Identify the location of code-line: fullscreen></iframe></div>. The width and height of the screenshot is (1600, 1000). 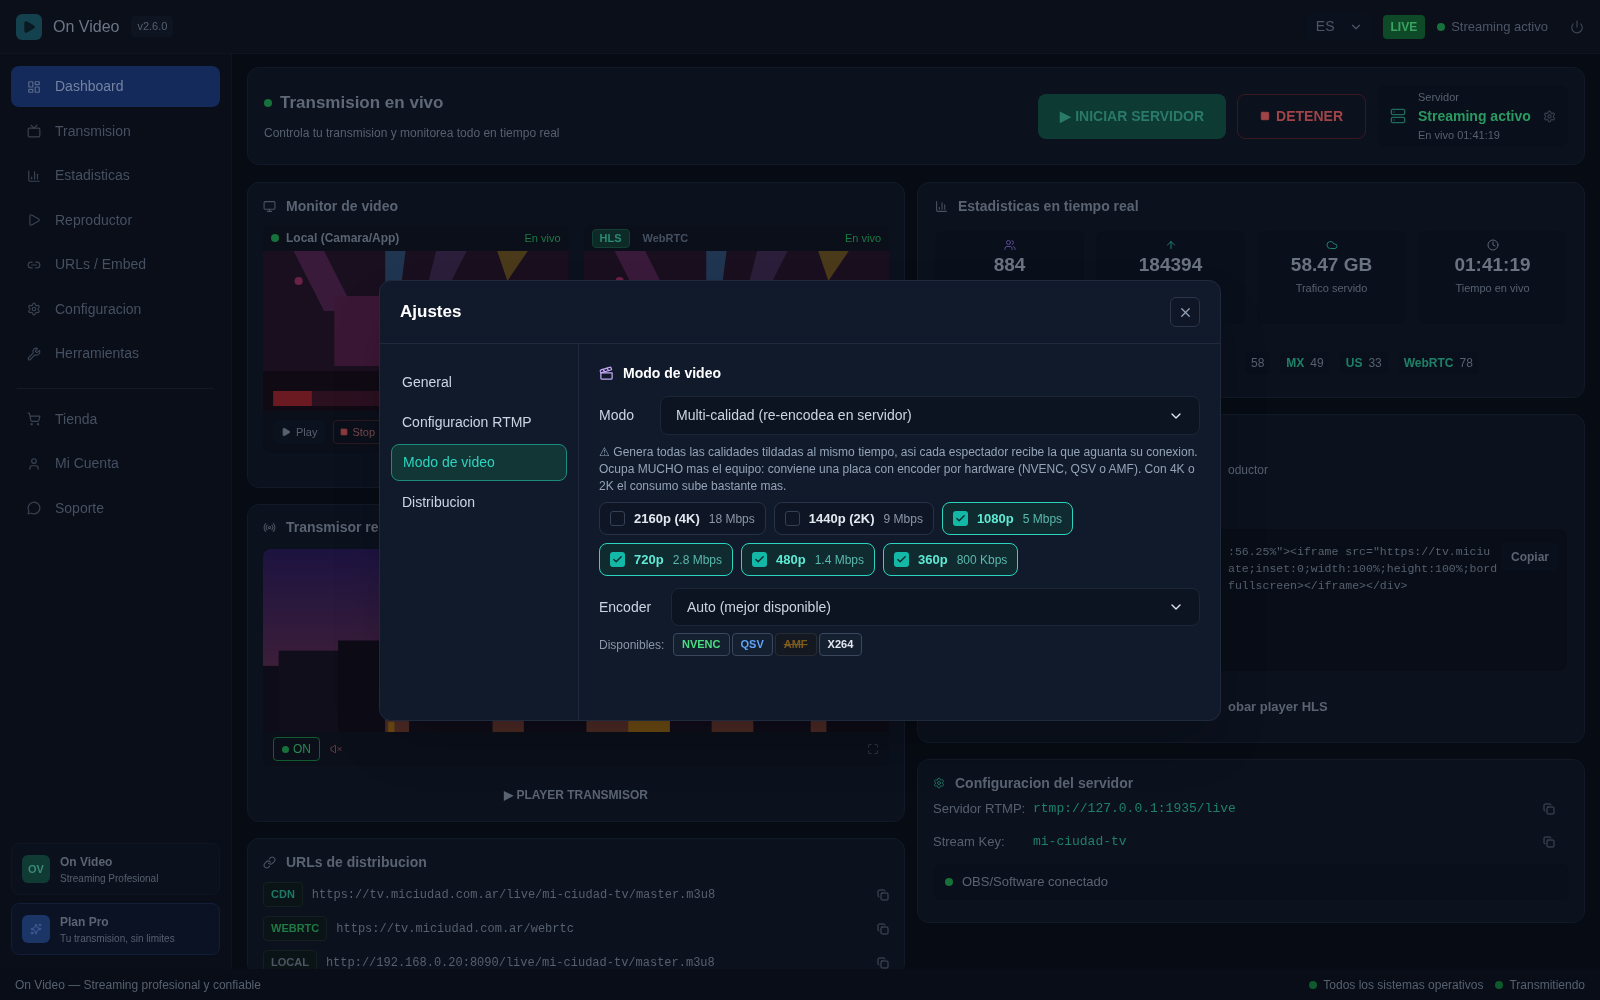
(1318, 586).